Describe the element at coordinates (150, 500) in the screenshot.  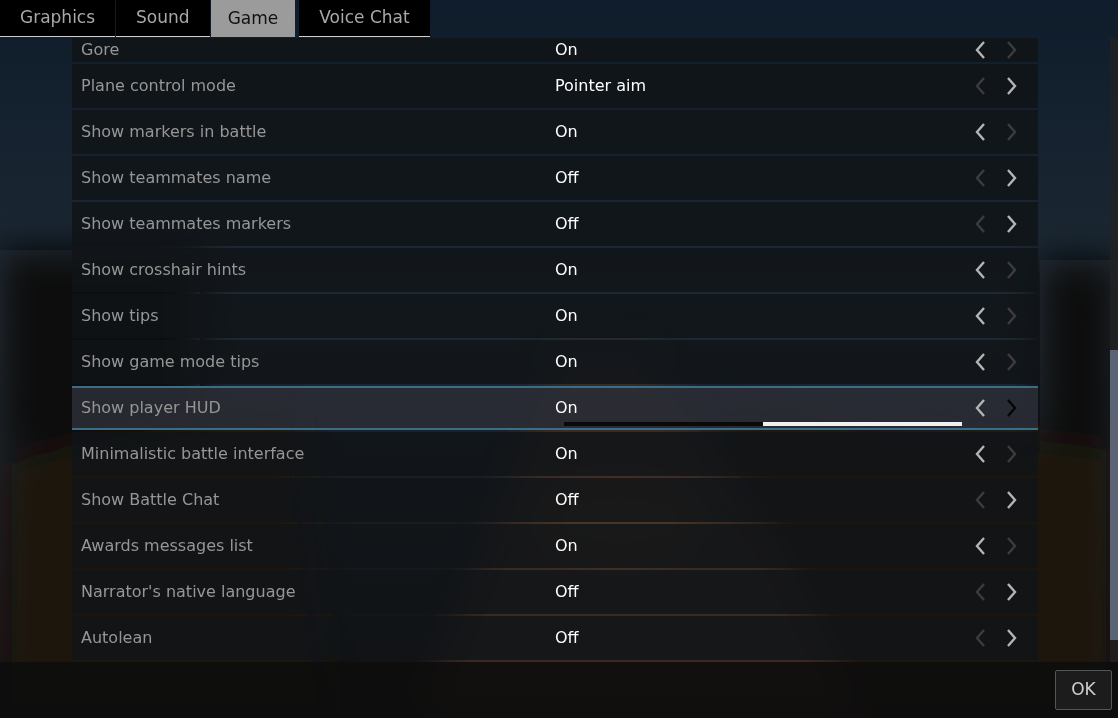
I see `setting-label: Show Battle Chat` at that location.